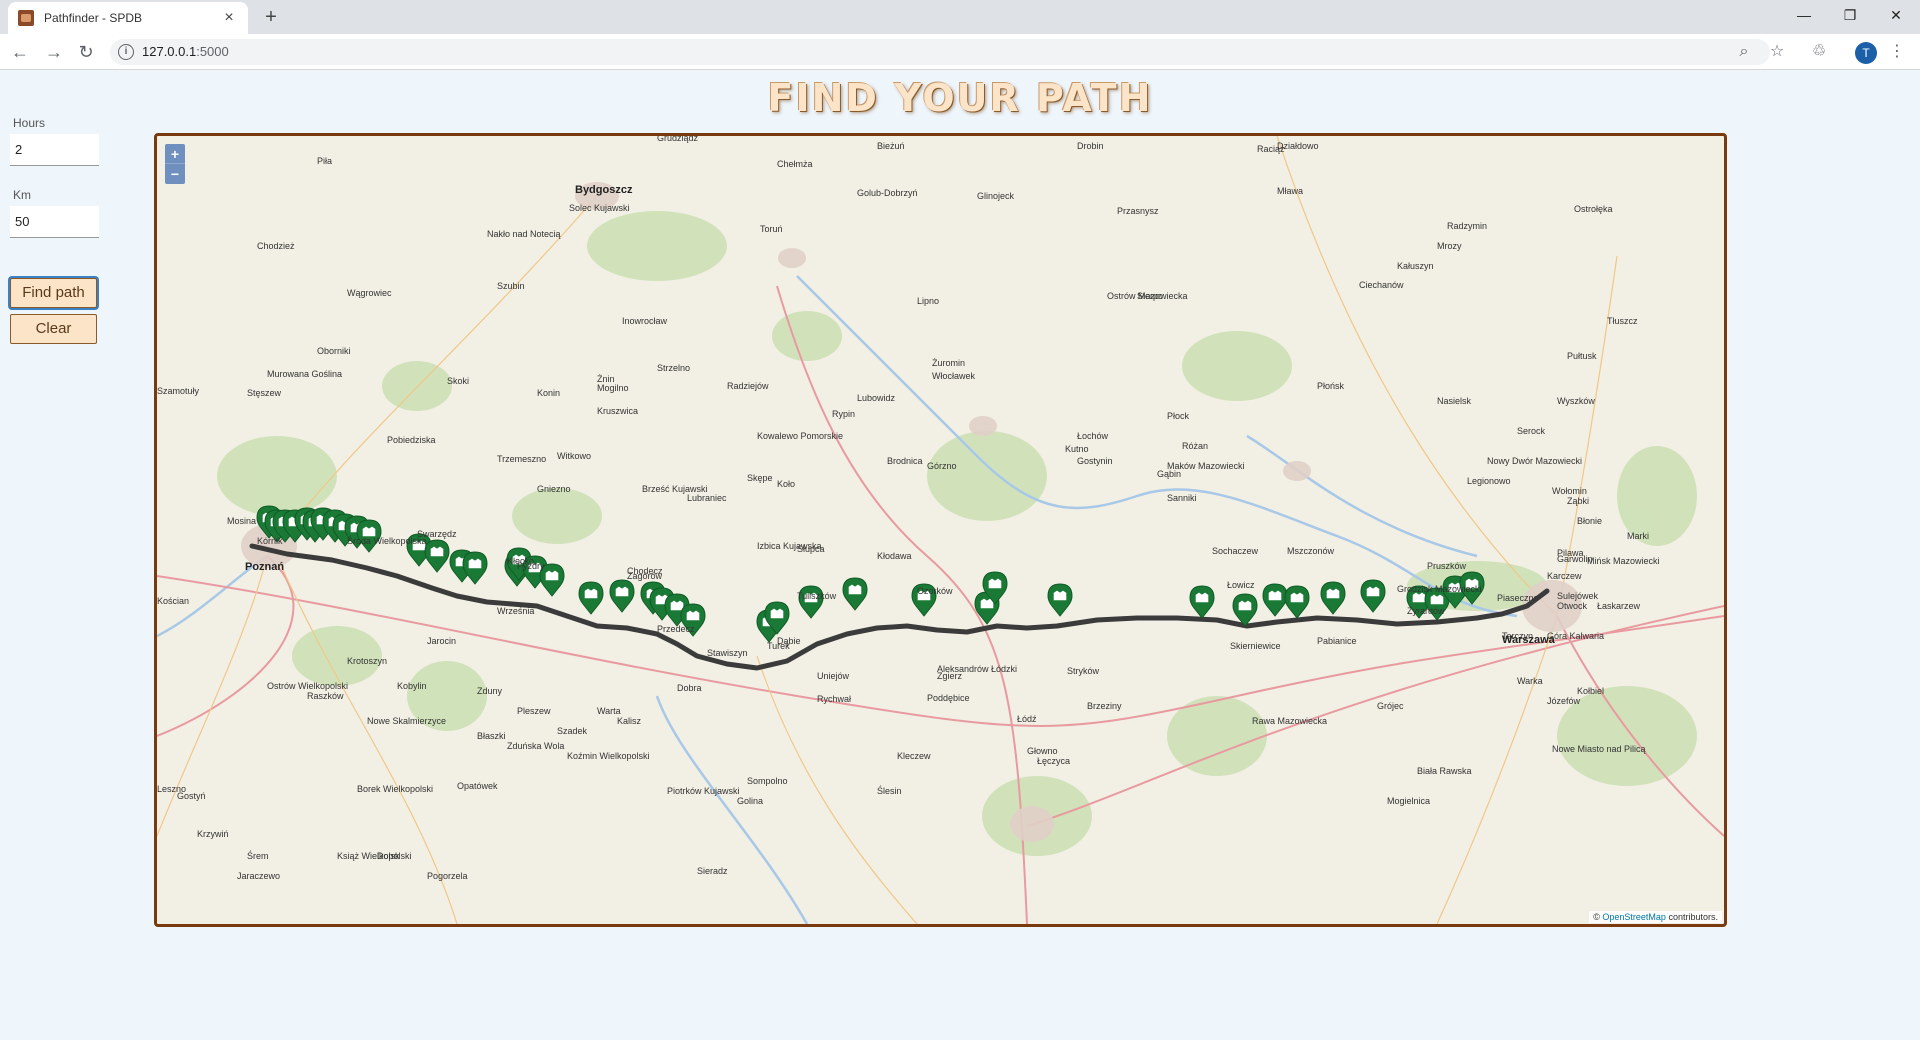 This screenshot has width=1920, height=1040. I want to click on tab-title: Pathfinder - SPDB, so click(93, 18).